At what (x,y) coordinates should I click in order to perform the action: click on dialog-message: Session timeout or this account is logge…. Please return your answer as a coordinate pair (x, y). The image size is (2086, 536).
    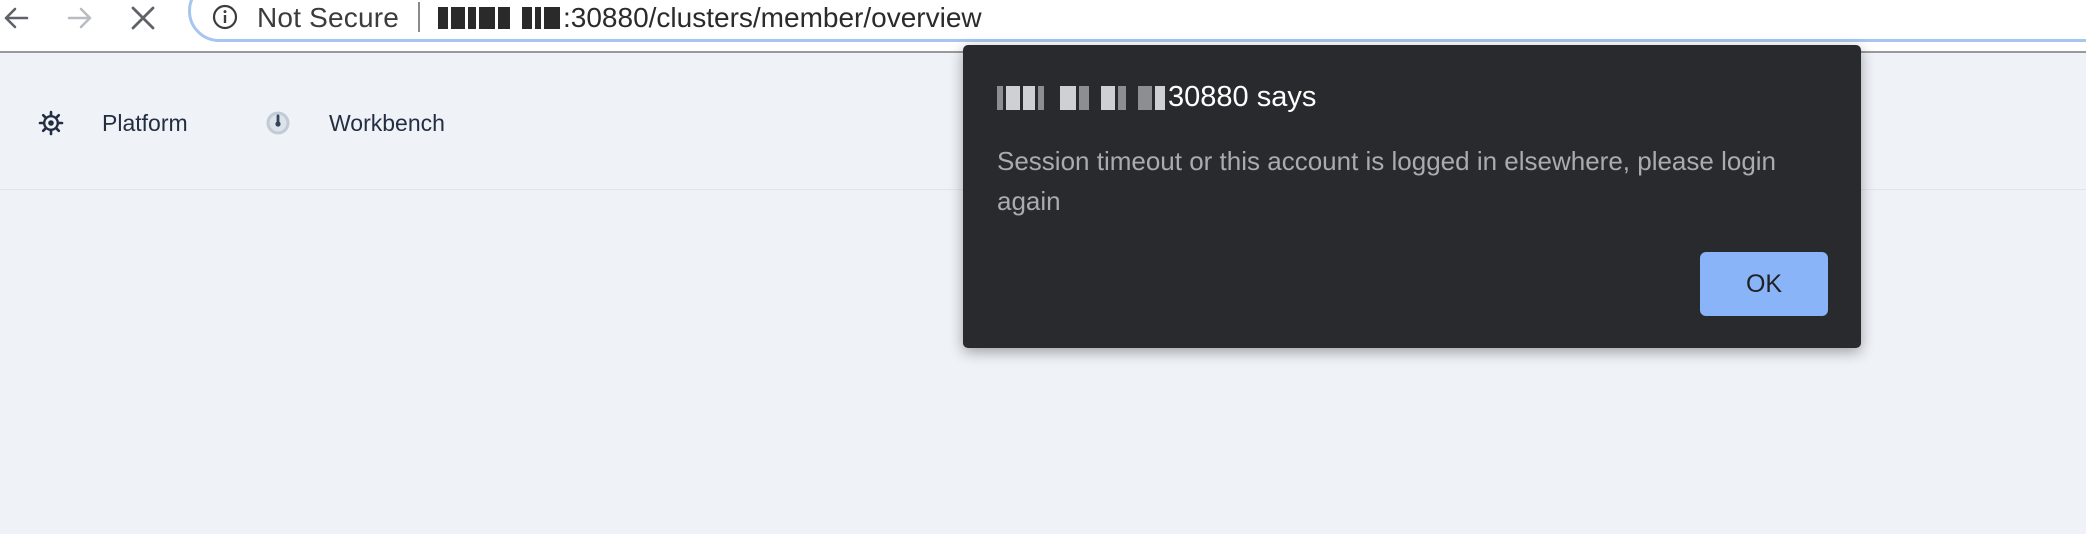
    Looking at the image, I should click on (1387, 181).